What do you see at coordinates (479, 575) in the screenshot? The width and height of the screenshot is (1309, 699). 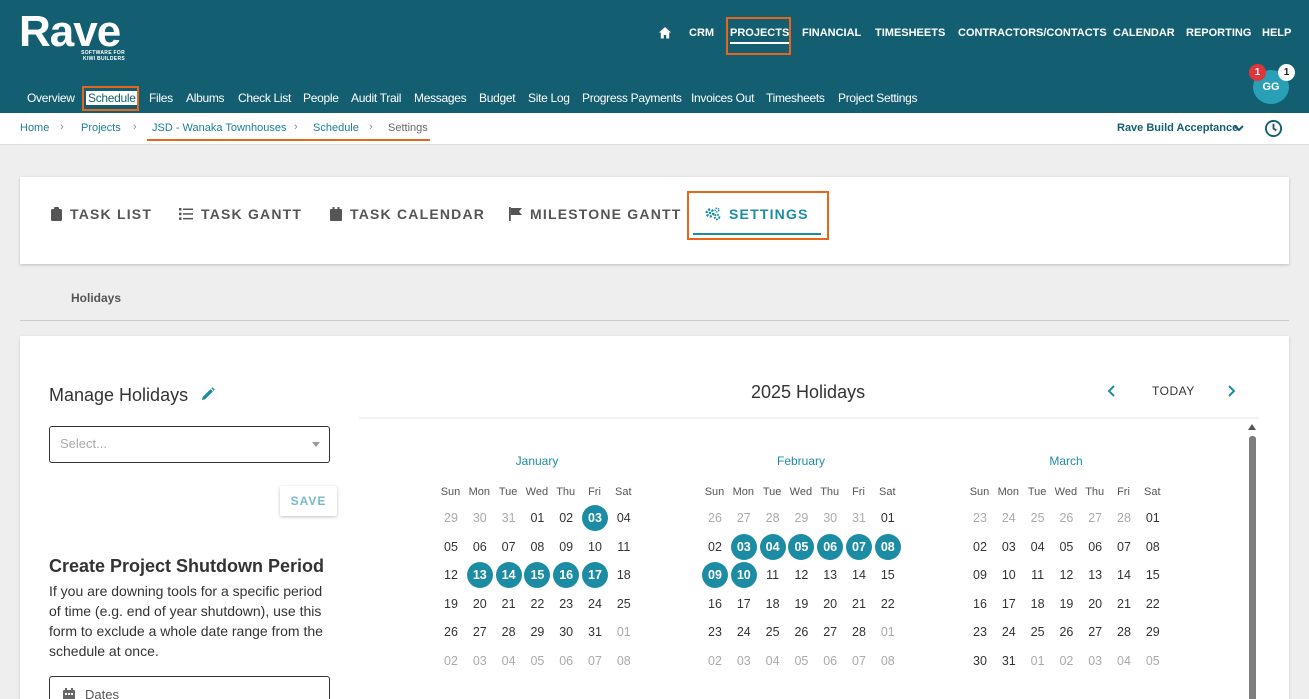 I see `holiday-day: 13` at bounding box center [479, 575].